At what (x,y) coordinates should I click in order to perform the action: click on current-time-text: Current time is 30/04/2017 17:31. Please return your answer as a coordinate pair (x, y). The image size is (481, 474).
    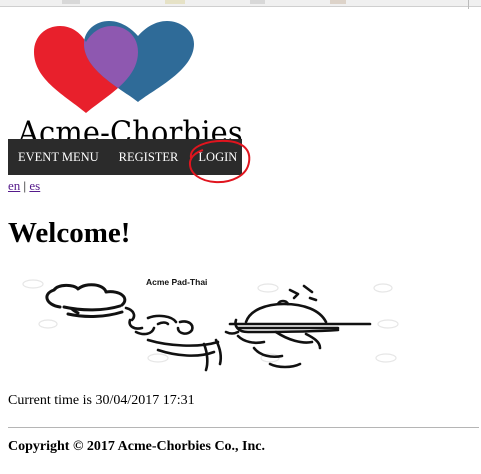
    Looking at the image, I should click on (101, 400).